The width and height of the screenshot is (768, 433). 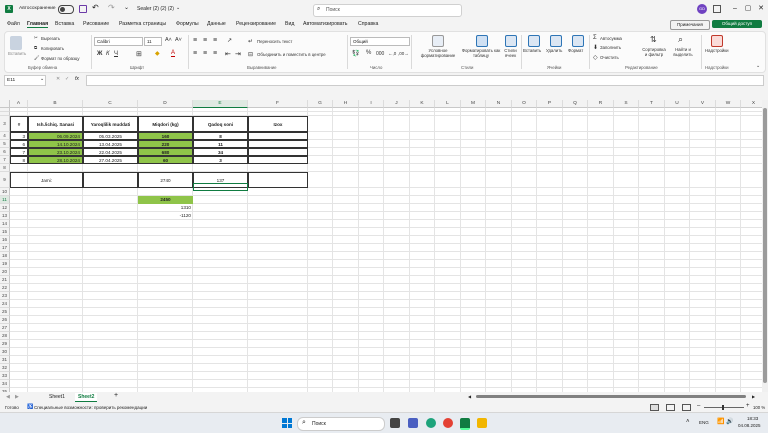 I want to click on normal-view-icon, so click(x=654, y=407).